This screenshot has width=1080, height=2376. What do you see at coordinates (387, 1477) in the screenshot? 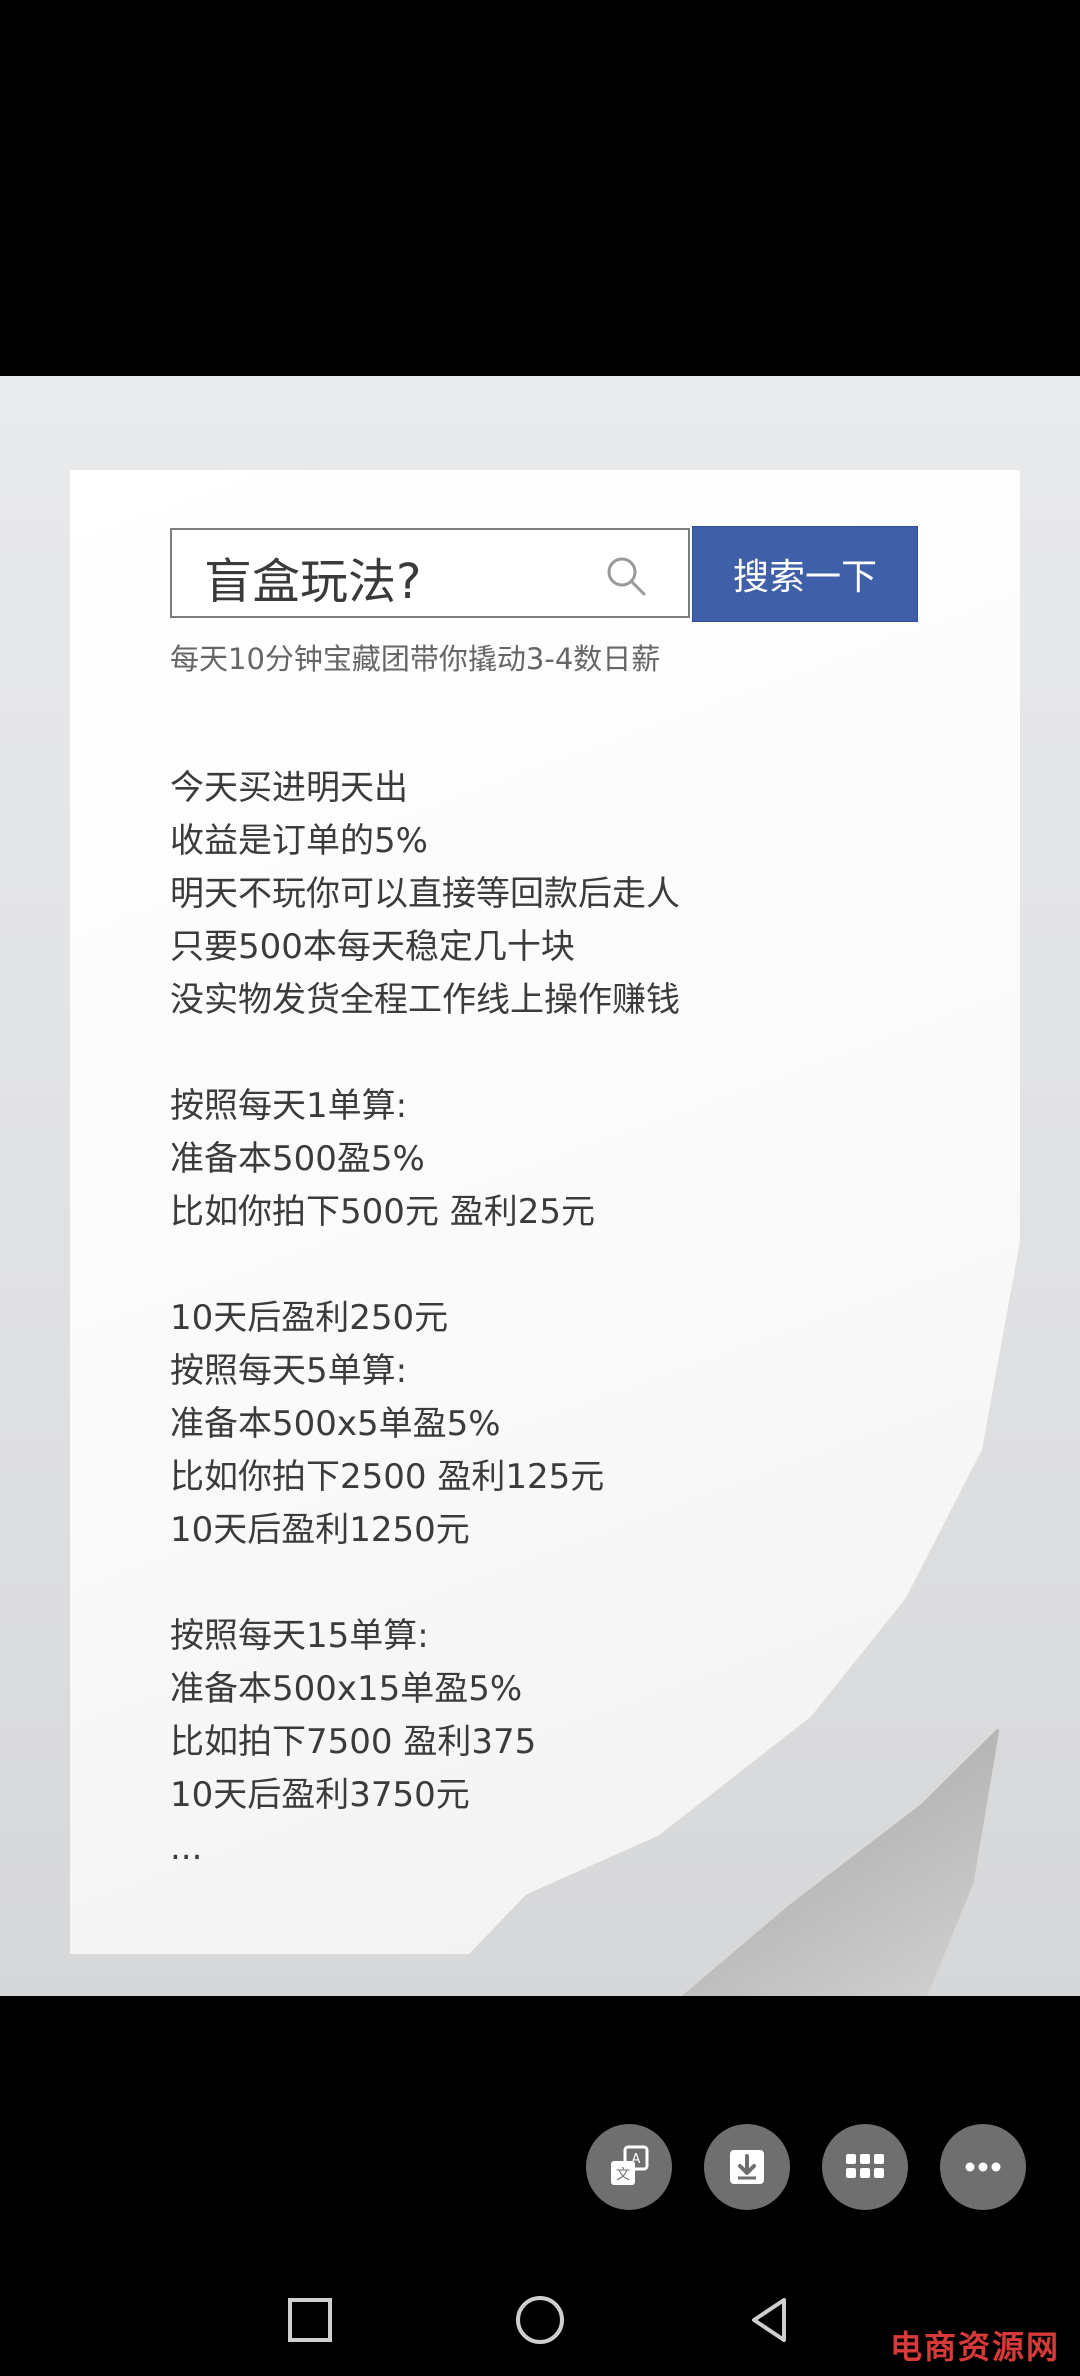
I see `content-line: 比如你拍下2500 盈利125元` at bounding box center [387, 1477].